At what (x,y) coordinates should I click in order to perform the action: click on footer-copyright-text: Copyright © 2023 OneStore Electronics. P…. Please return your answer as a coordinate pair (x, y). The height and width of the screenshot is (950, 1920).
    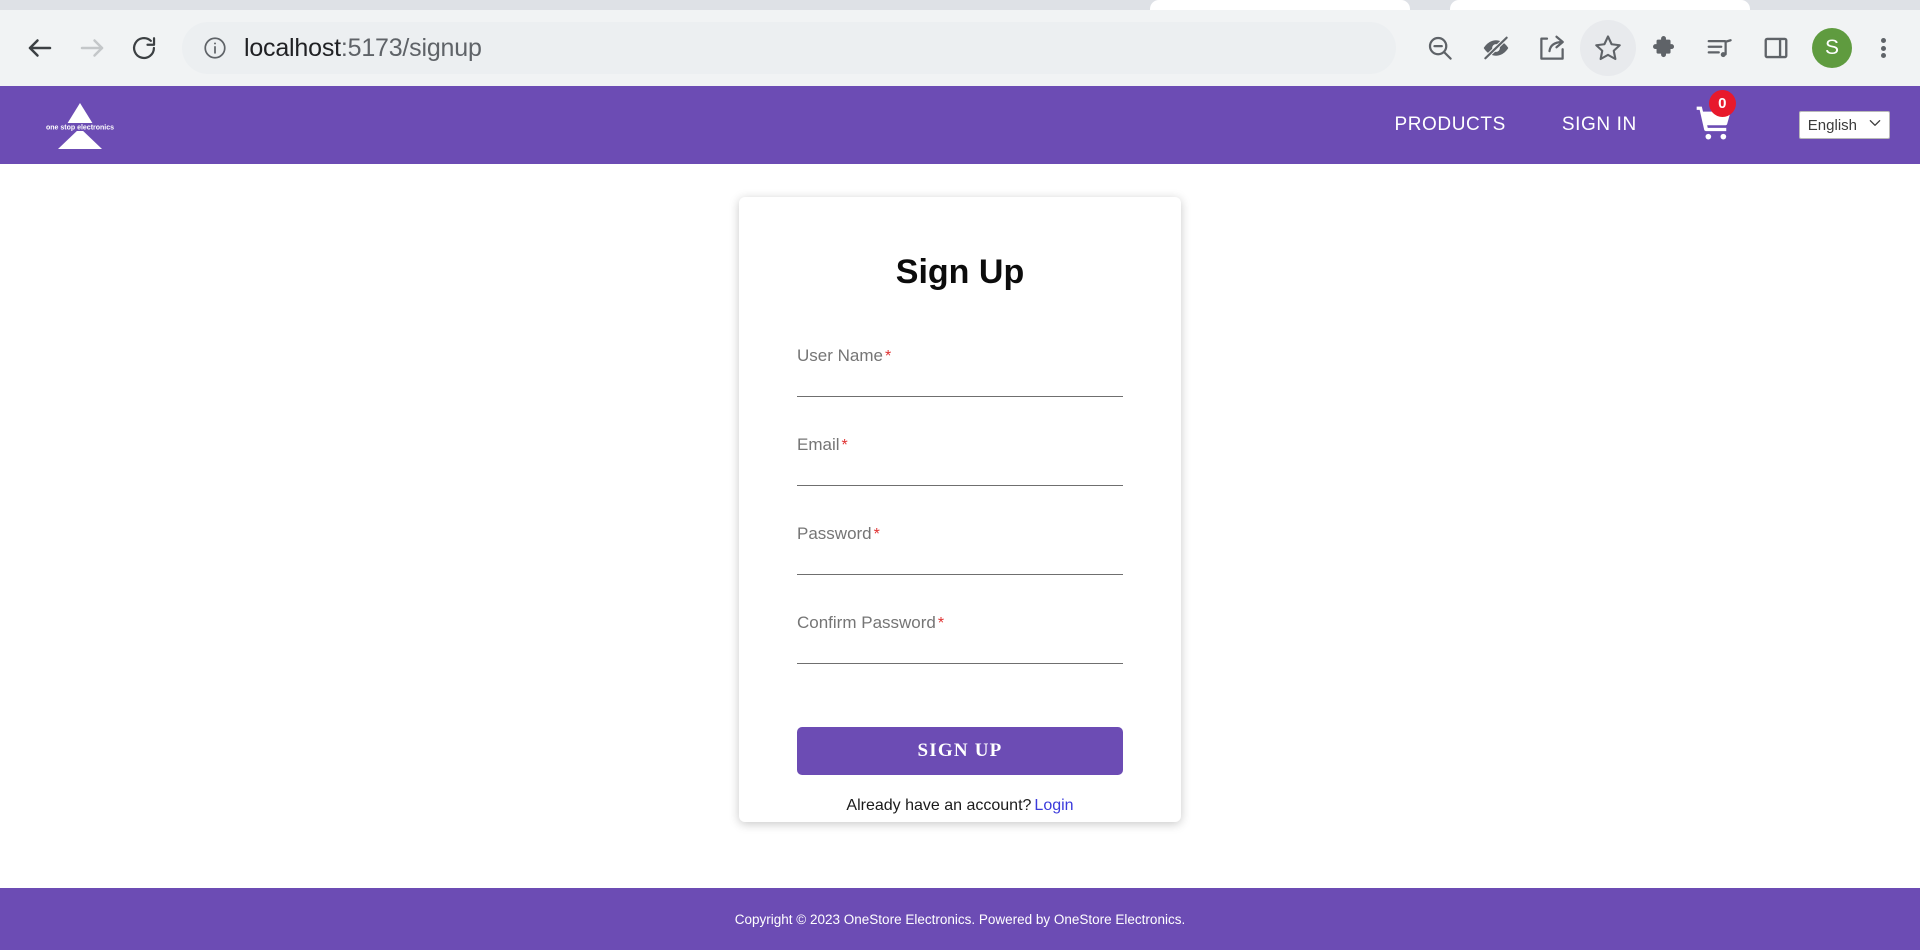
    Looking at the image, I should click on (960, 919).